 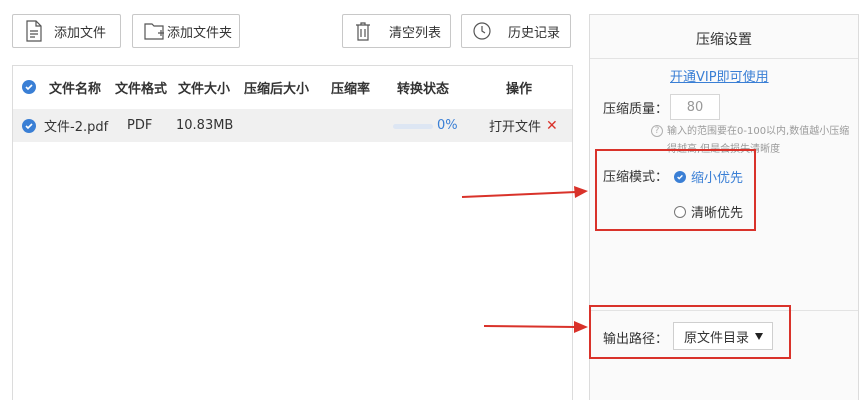 What do you see at coordinates (534, 33) in the screenshot?
I see `history-label: 历史记录` at bounding box center [534, 33].